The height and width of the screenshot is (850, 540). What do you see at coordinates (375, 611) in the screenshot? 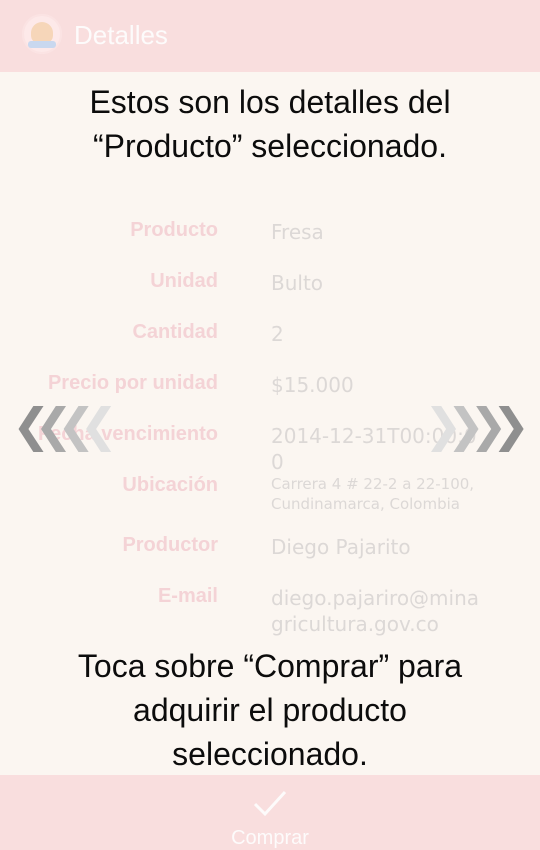
I see `detail-value: diego.pajariro@minagricultura.gov.co` at bounding box center [375, 611].